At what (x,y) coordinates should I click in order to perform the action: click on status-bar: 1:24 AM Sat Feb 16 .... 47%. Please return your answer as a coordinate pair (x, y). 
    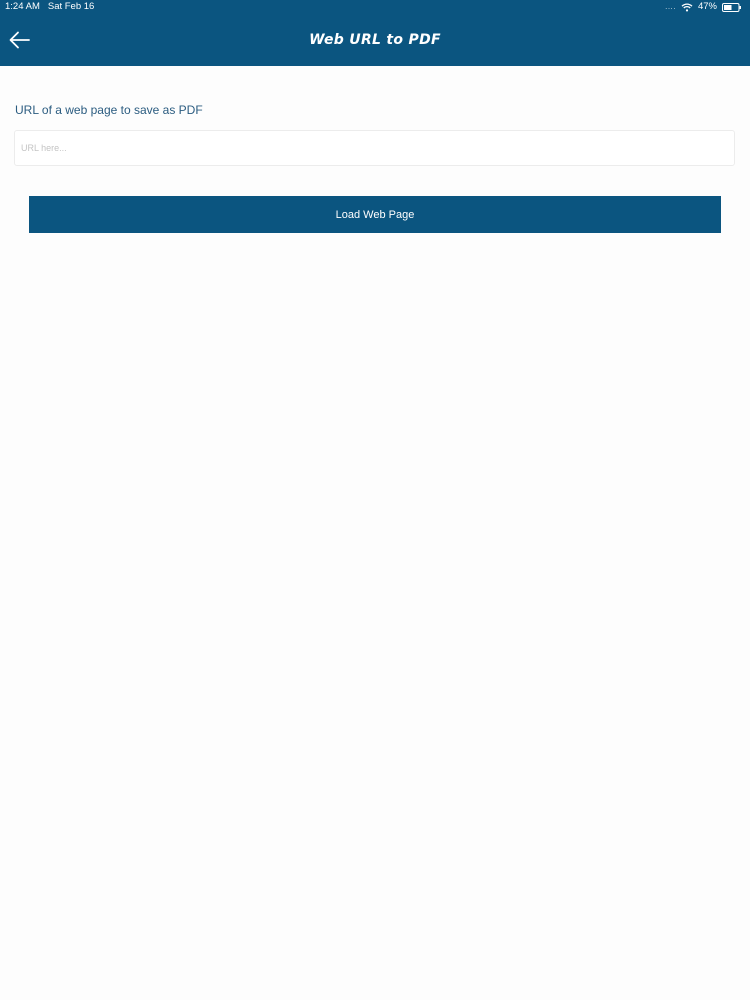
    Looking at the image, I should click on (375, 7).